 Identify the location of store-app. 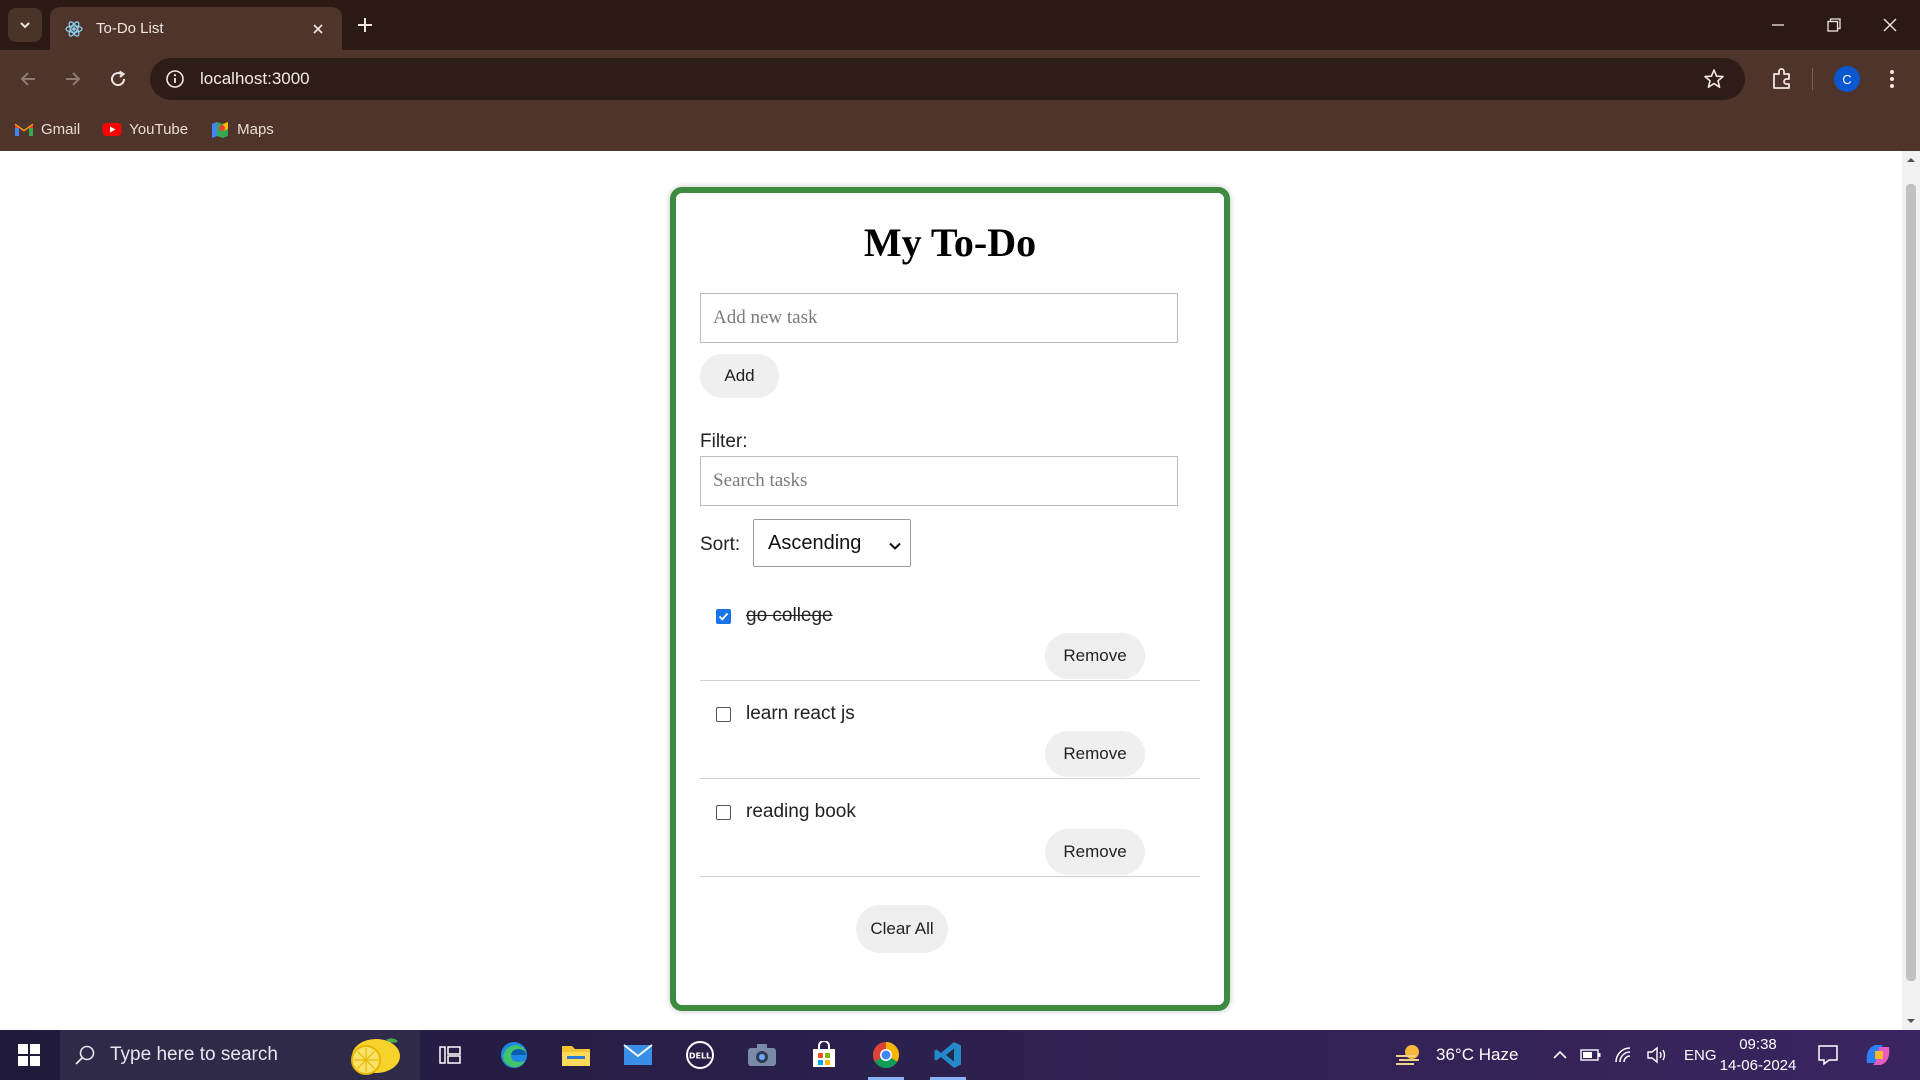
(824, 1055).